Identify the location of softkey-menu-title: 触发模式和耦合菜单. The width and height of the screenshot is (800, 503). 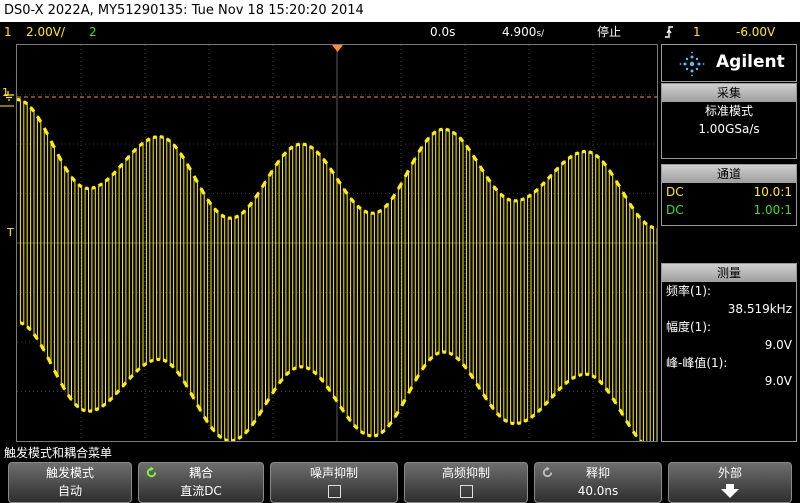
(58, 453).